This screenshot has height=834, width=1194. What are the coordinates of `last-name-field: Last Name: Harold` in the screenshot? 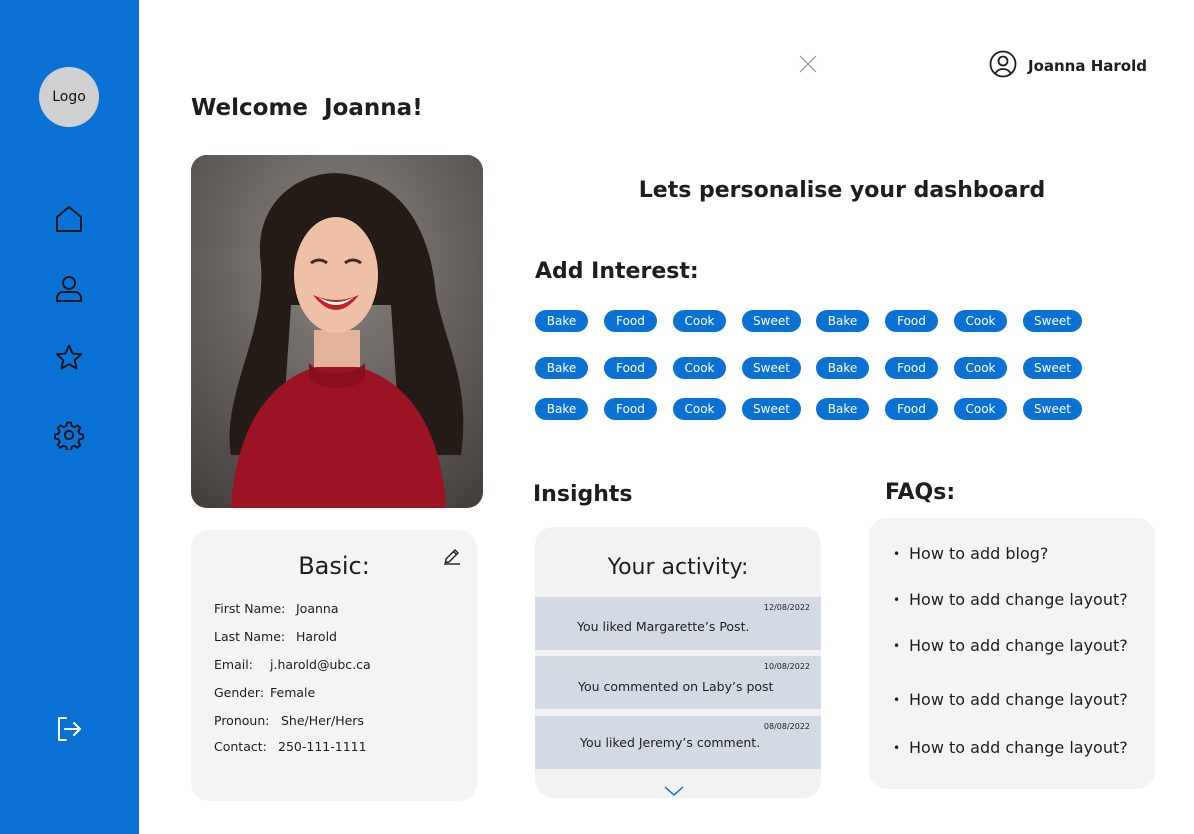 It's located at (275, 636).